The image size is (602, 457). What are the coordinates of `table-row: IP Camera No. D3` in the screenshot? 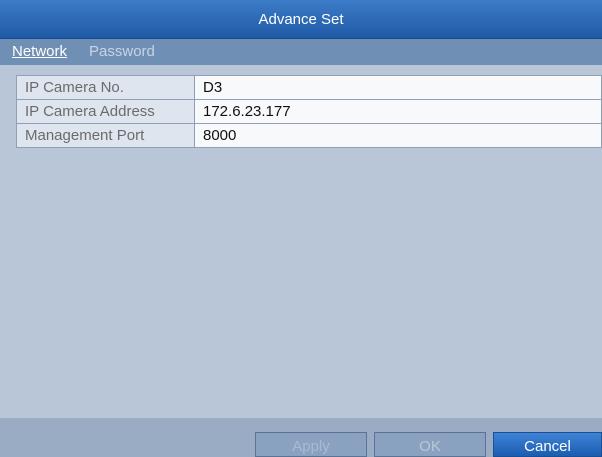 It's located at (309, 87).